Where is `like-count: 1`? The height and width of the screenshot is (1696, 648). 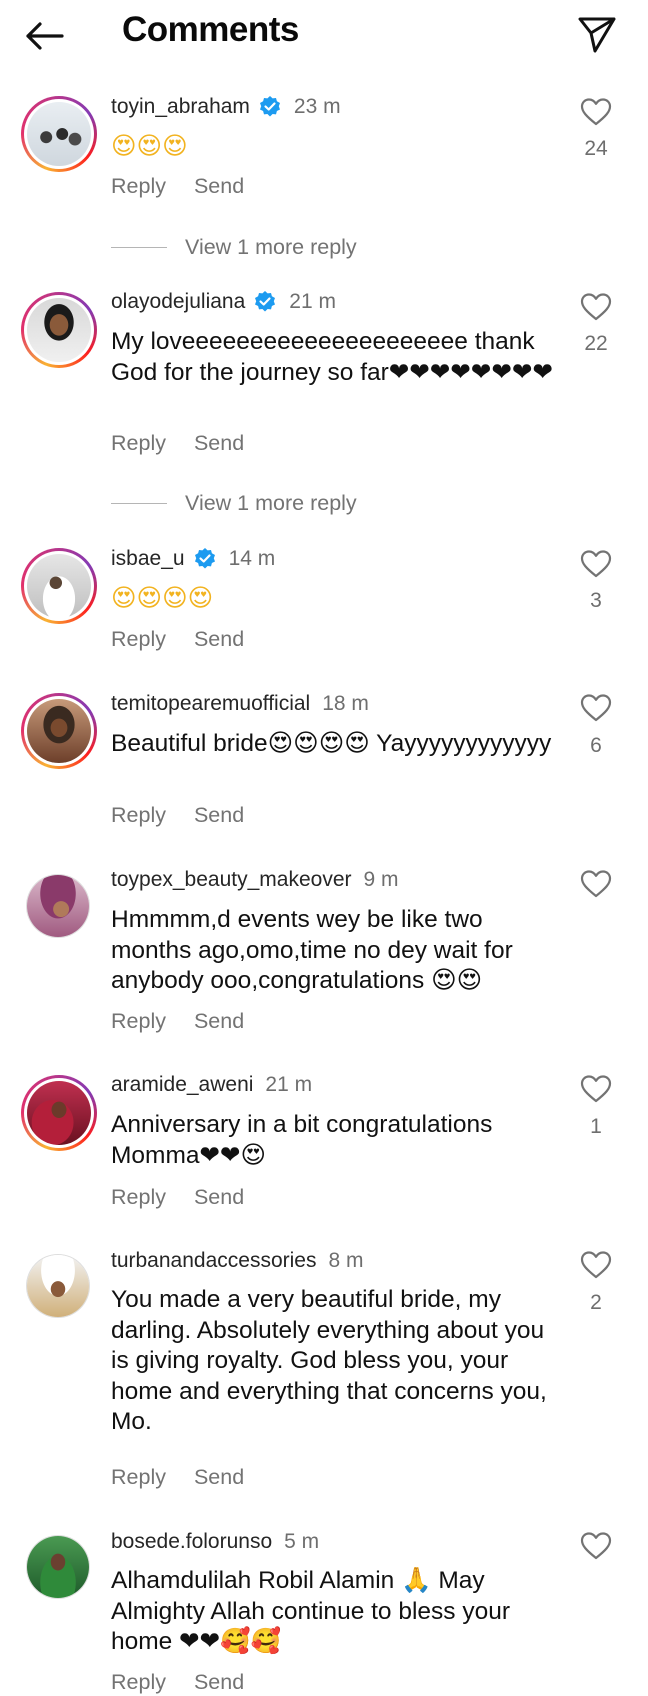
like-count: 1 is located at coordinates (596, 1126).